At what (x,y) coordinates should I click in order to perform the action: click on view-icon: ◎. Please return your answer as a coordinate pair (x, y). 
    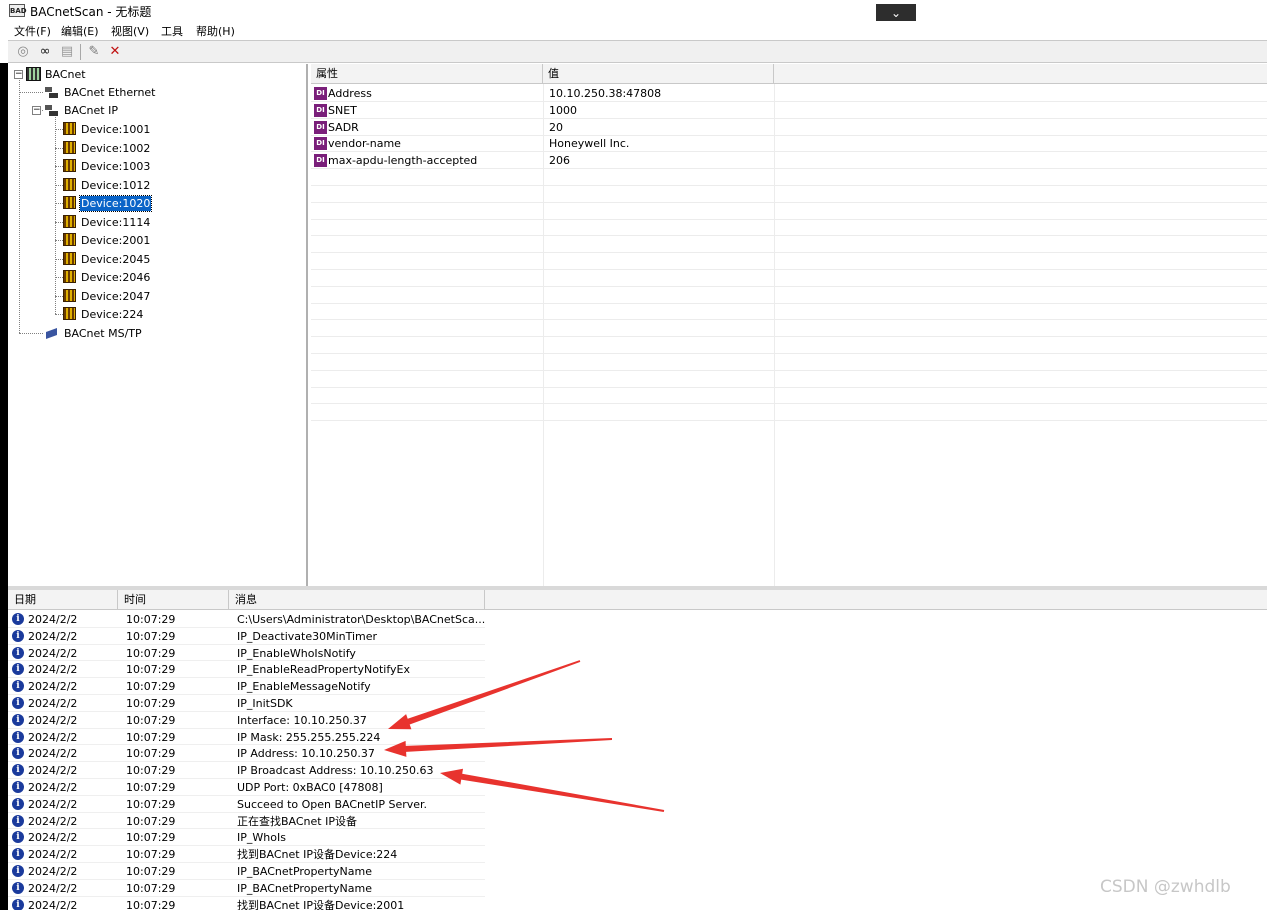
    Looking at the image, I should click on (23, 52).